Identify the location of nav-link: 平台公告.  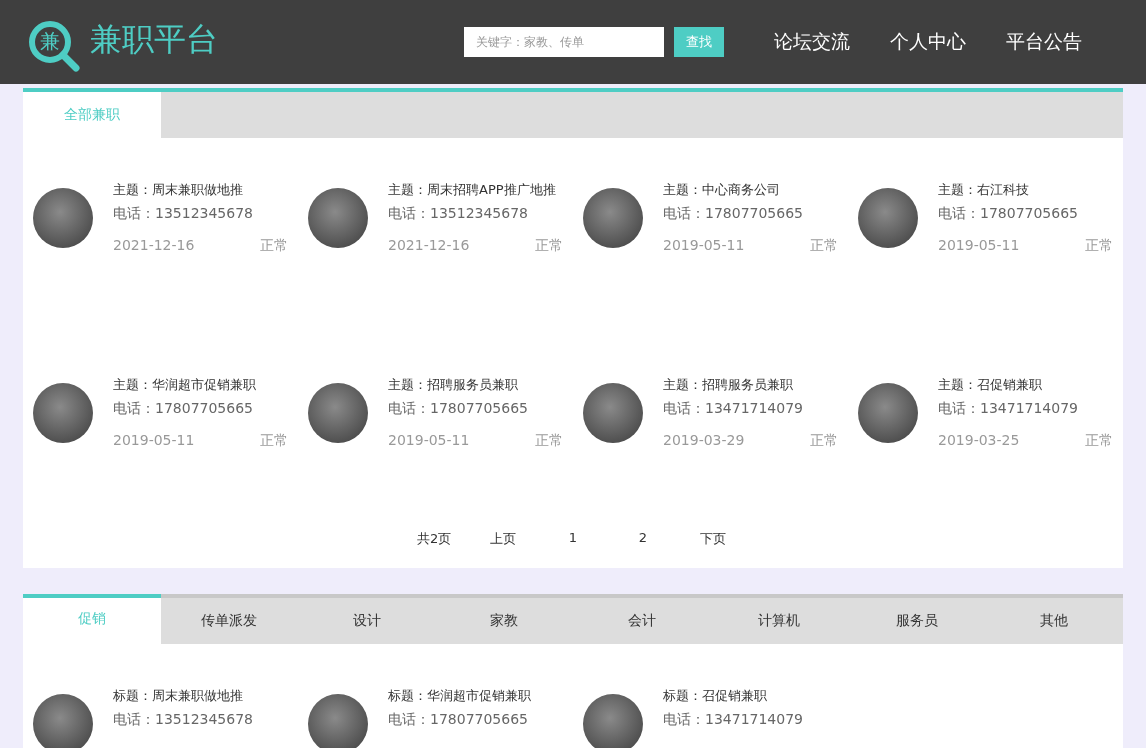
(1044, 42).